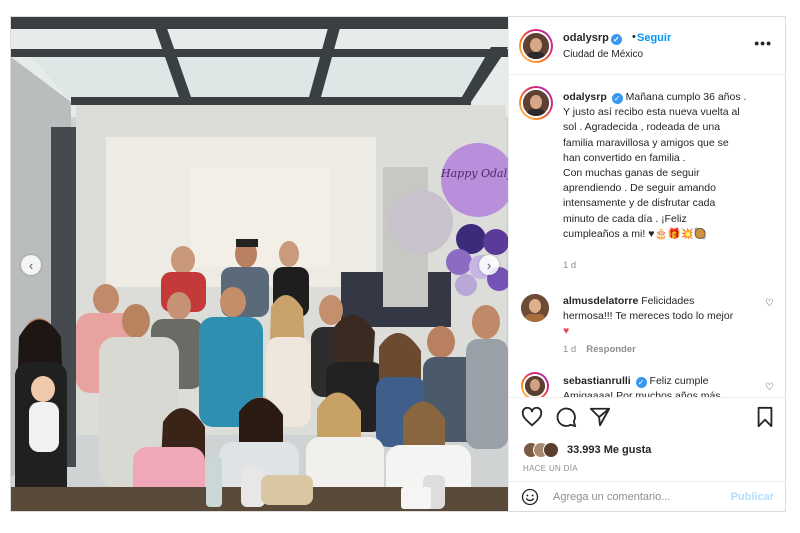 The width and height of the screenshot is (800, 533). I want to click on comment-icon, so click(566, 417).